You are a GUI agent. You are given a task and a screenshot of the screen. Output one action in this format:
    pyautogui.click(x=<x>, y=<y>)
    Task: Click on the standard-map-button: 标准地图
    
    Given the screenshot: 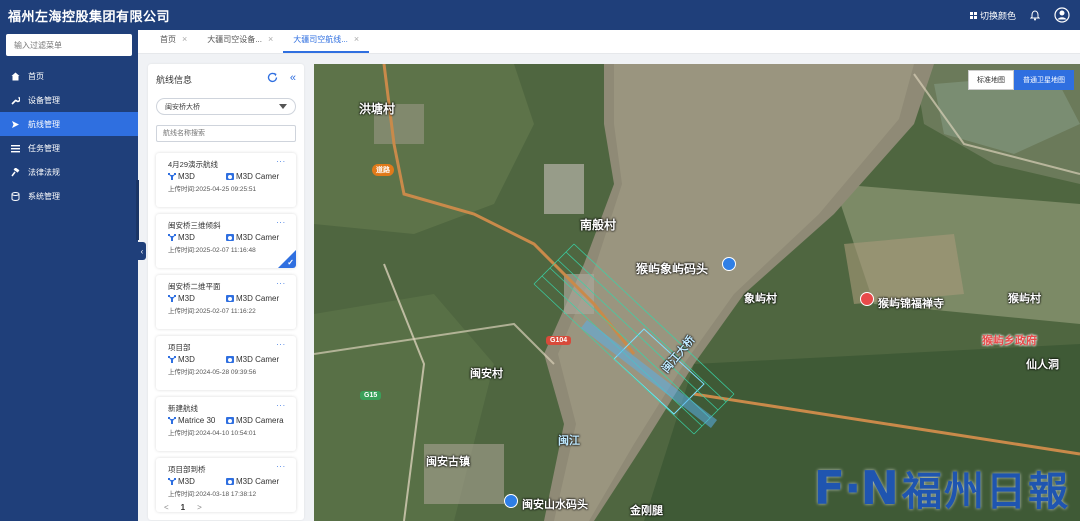 What is the action you would take?
    pyautogui.click(x=991, y=80)
    